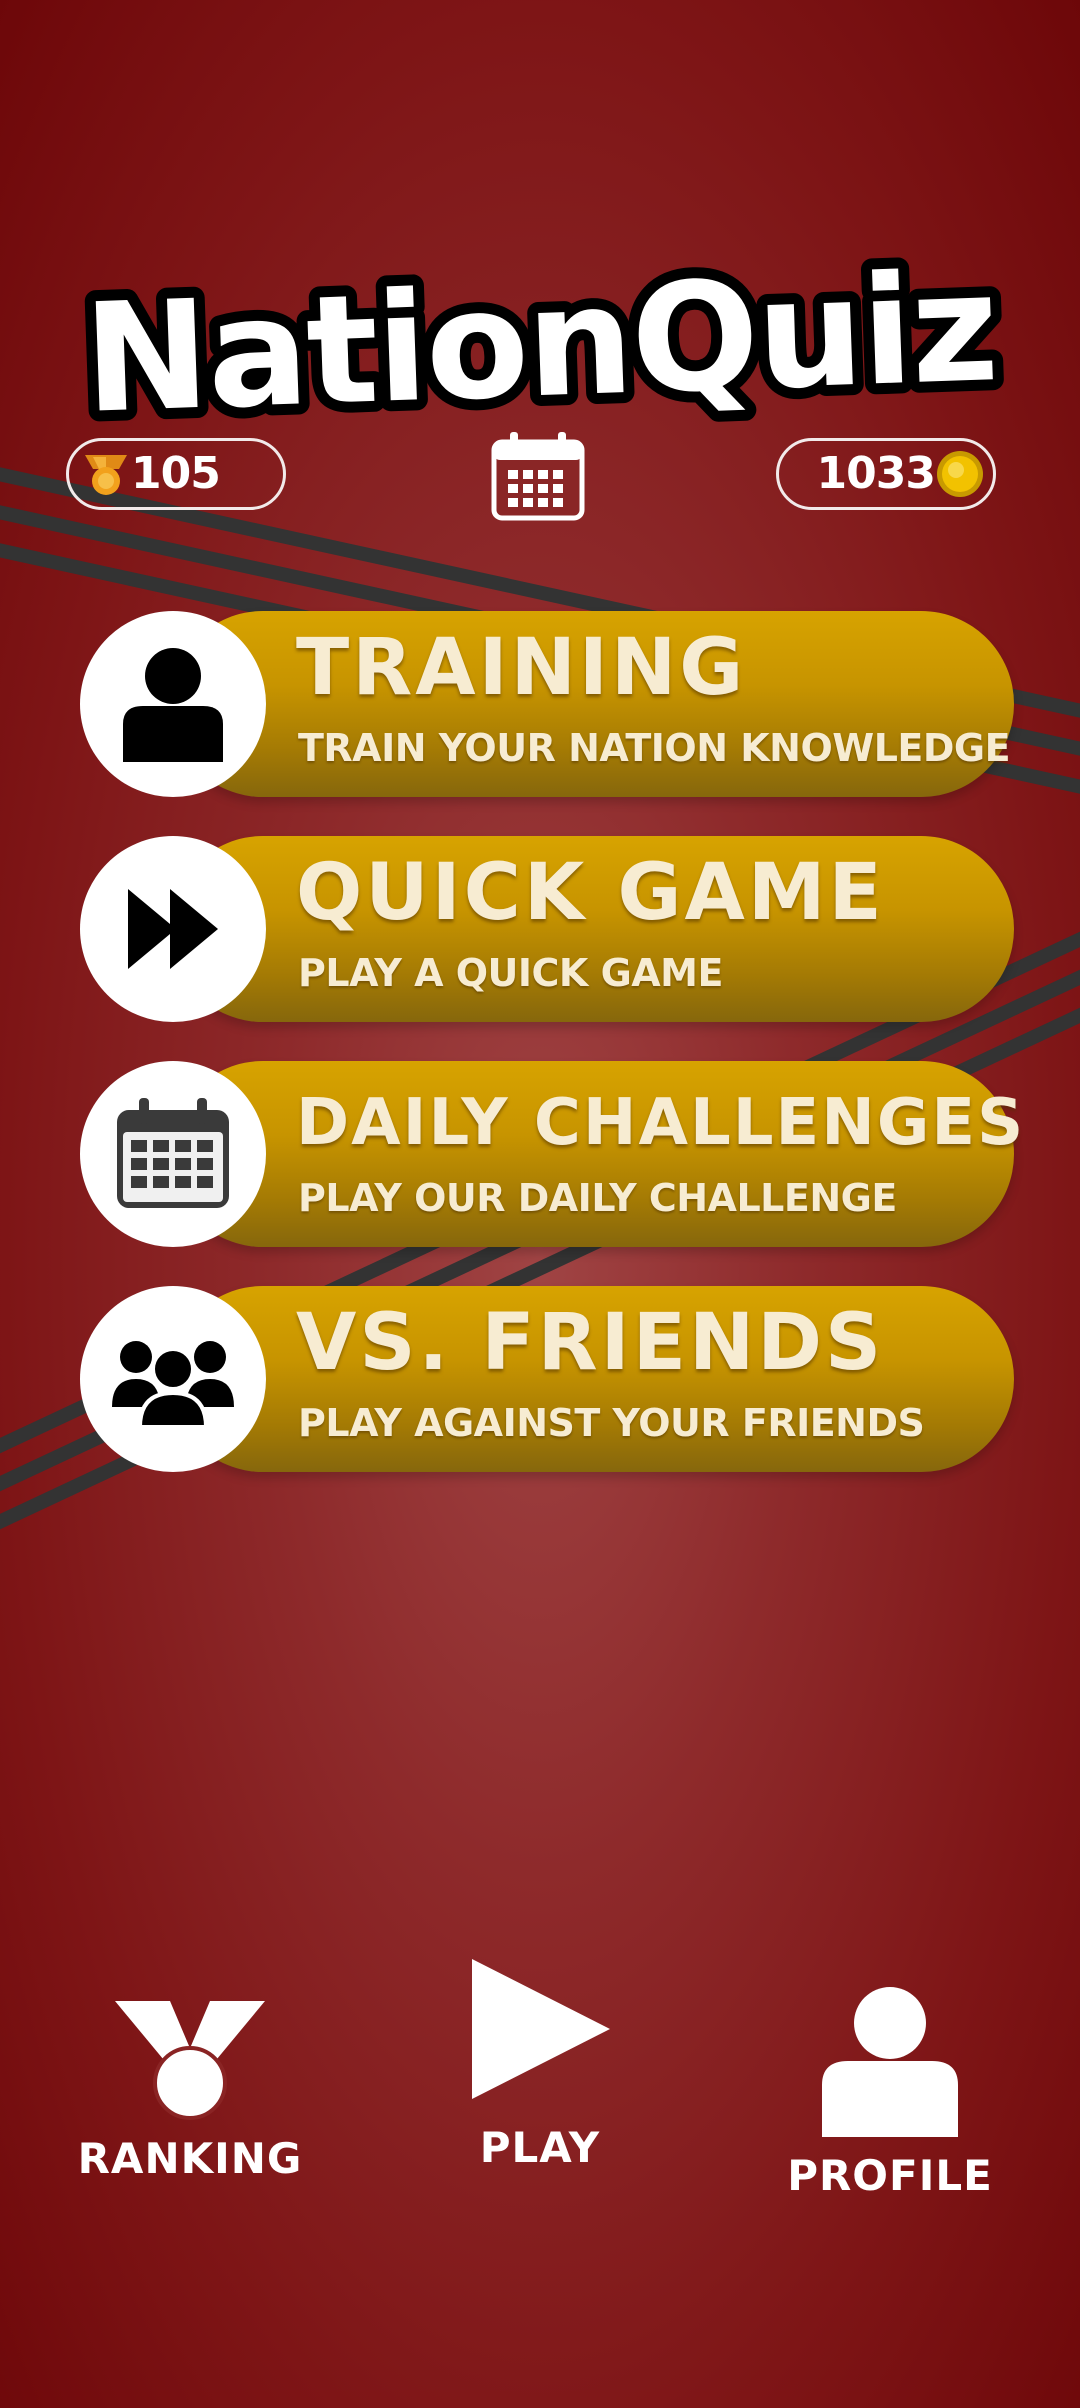  I want to click on nav-label: PLAY, so click(540, 2147).